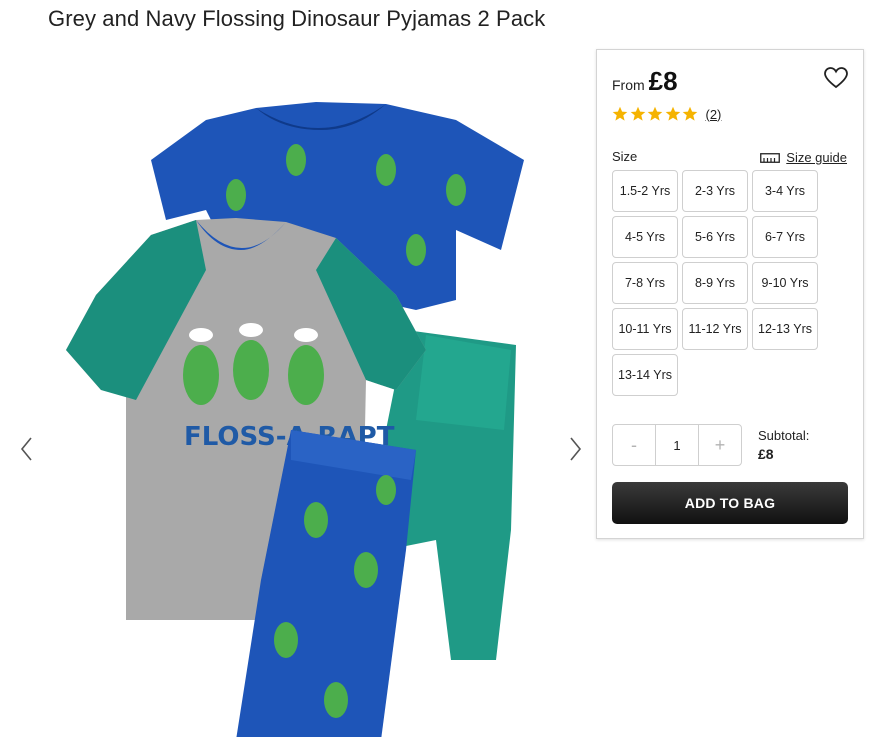  What do you see at coordinates (770, 157) in the screenshot?
I see `ruler-icon` at bounding box center [770, 157].